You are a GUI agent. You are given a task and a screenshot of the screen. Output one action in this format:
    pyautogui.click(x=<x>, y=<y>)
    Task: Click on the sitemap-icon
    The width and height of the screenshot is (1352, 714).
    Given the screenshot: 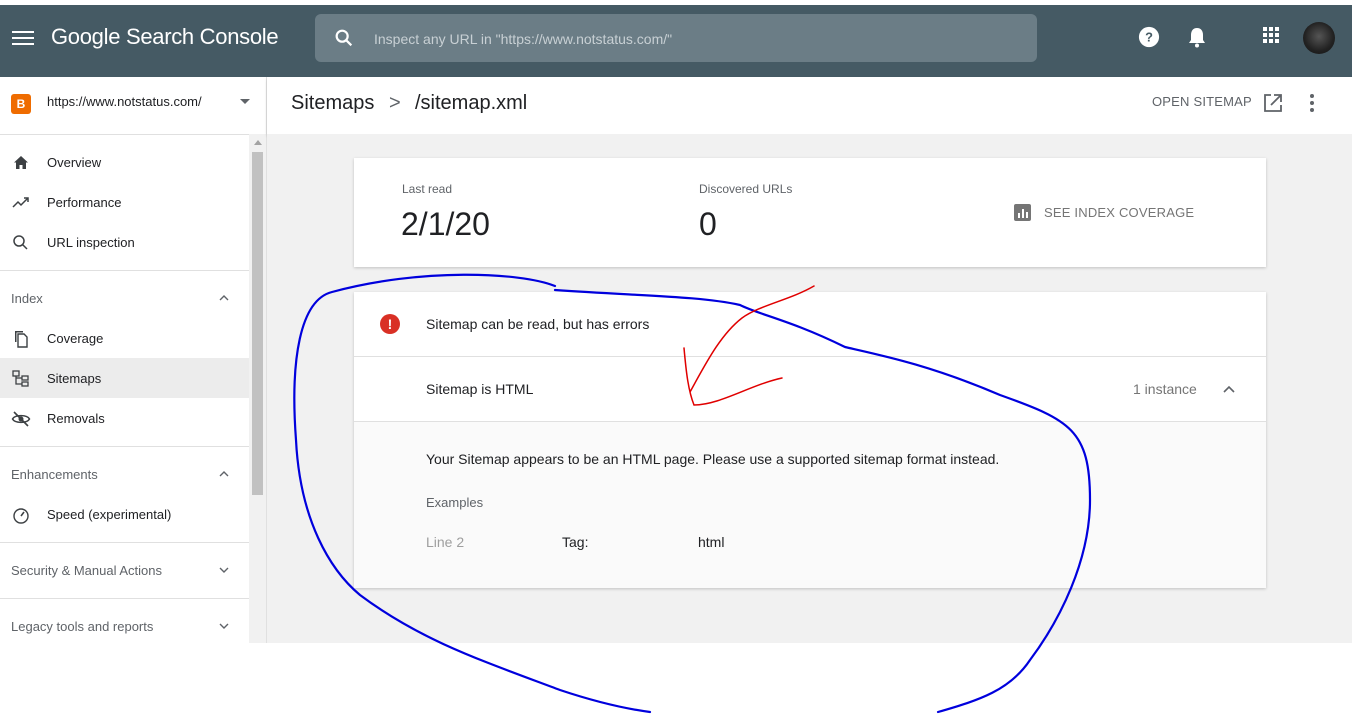 What is the action you would take?
    pyautogui.click(x=20, y=378)
    